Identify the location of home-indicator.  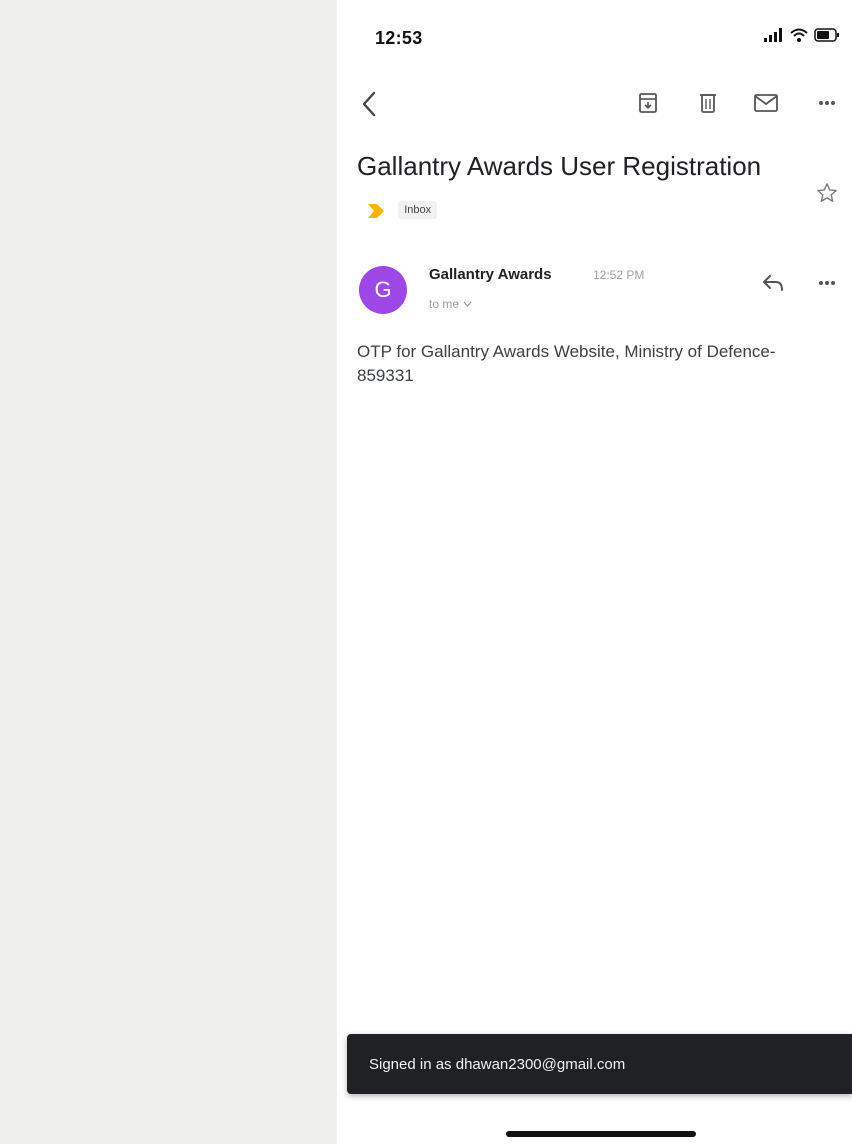
(601, 1134).